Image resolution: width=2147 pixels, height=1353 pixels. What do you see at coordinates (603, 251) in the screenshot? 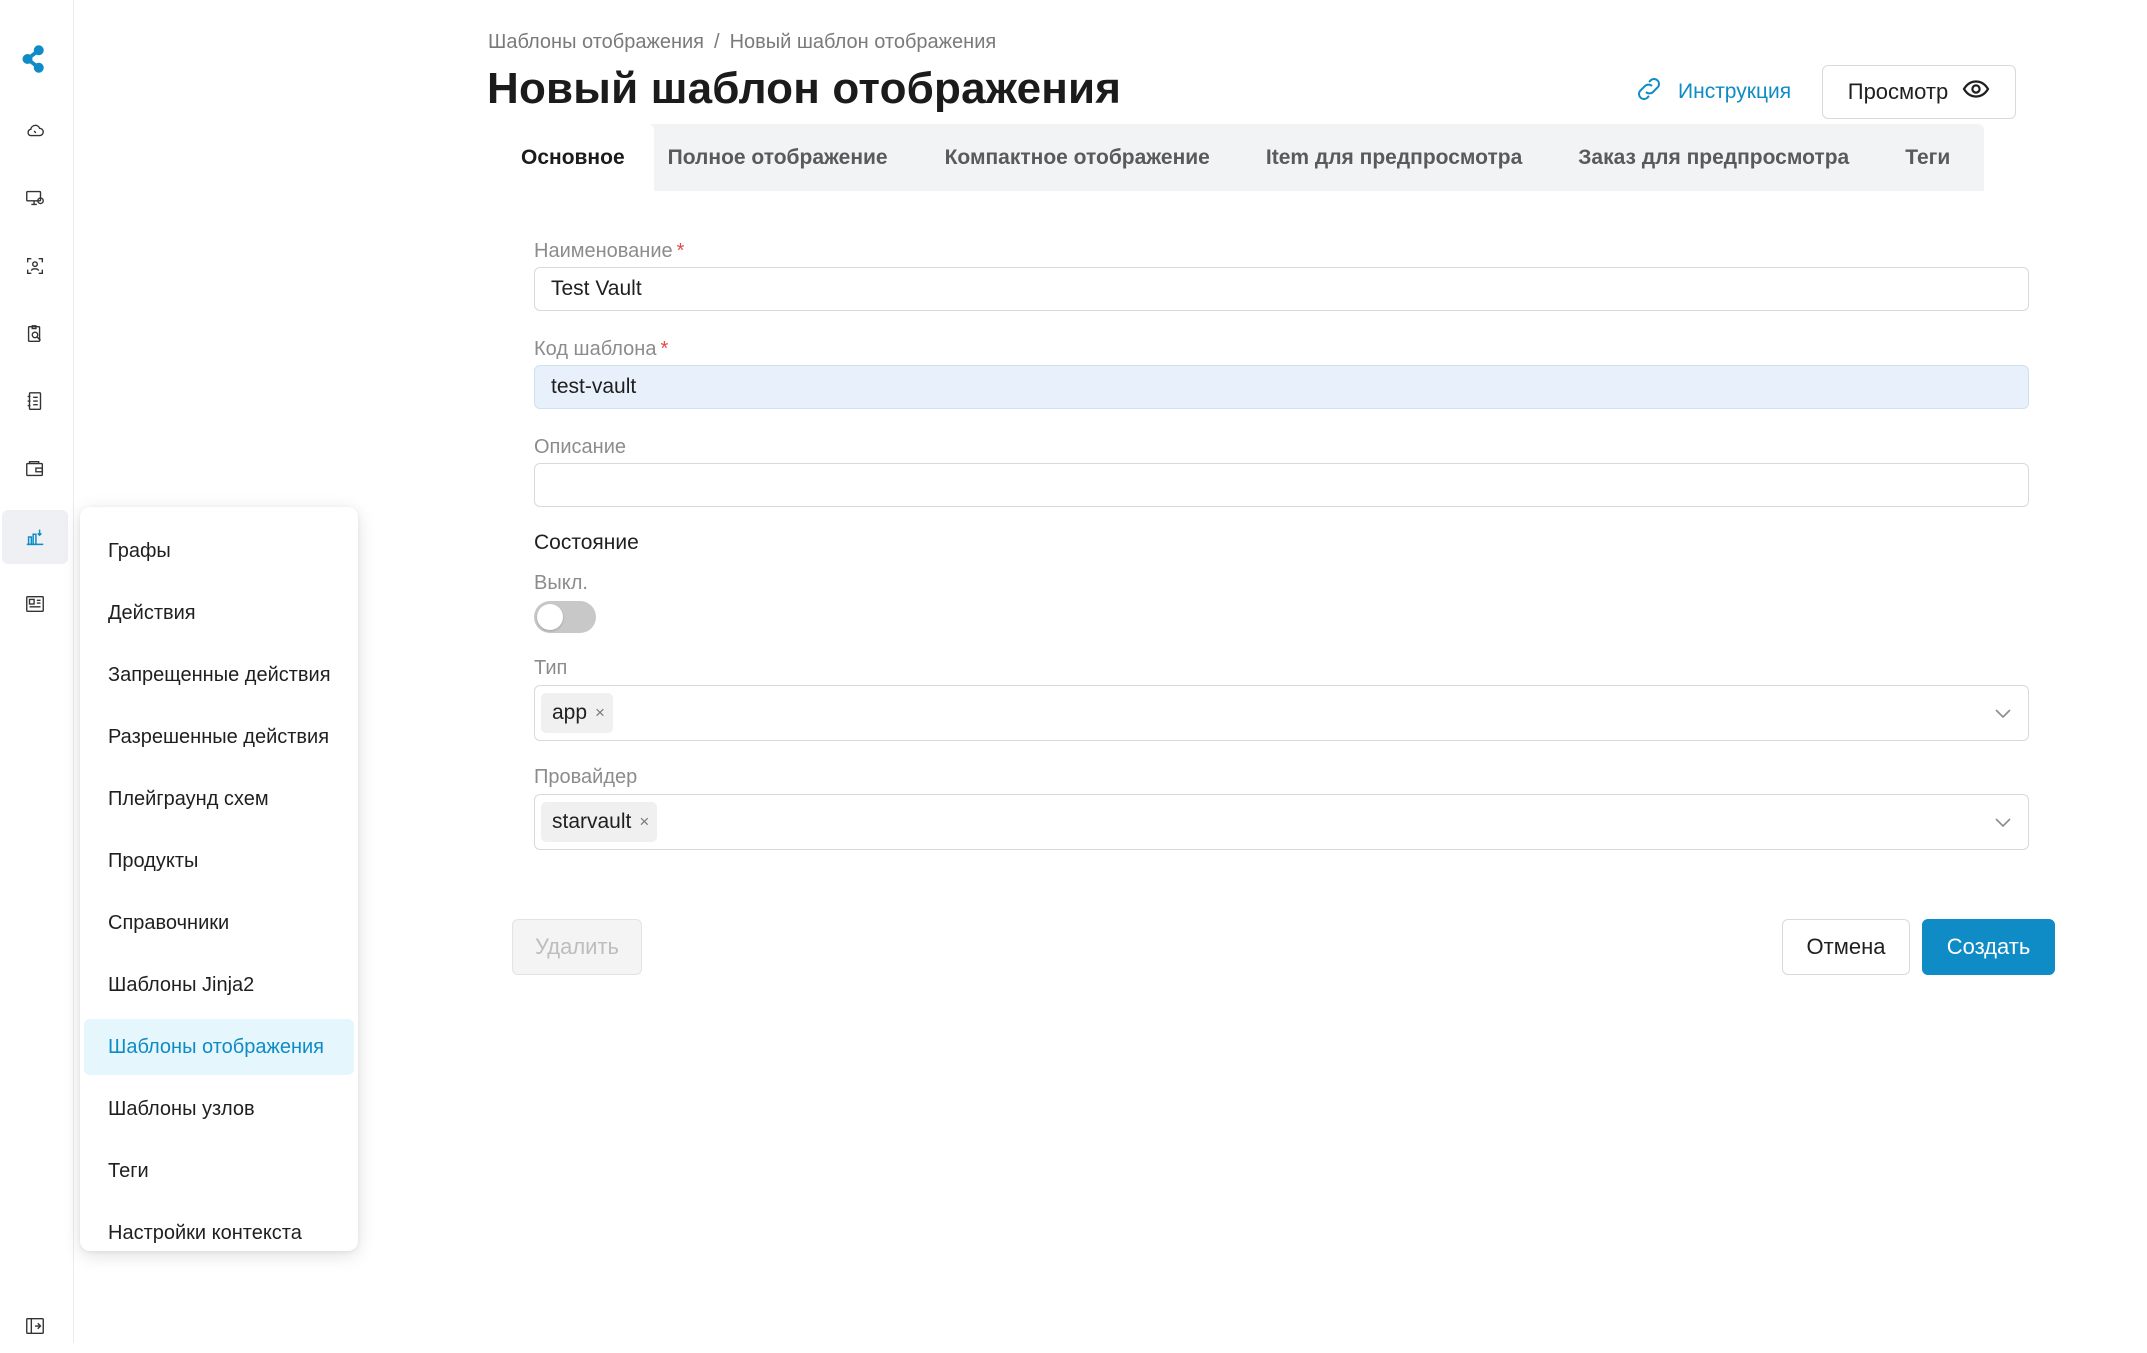
I see `name-label-text: Наименование` at bounding box center [603, 251].